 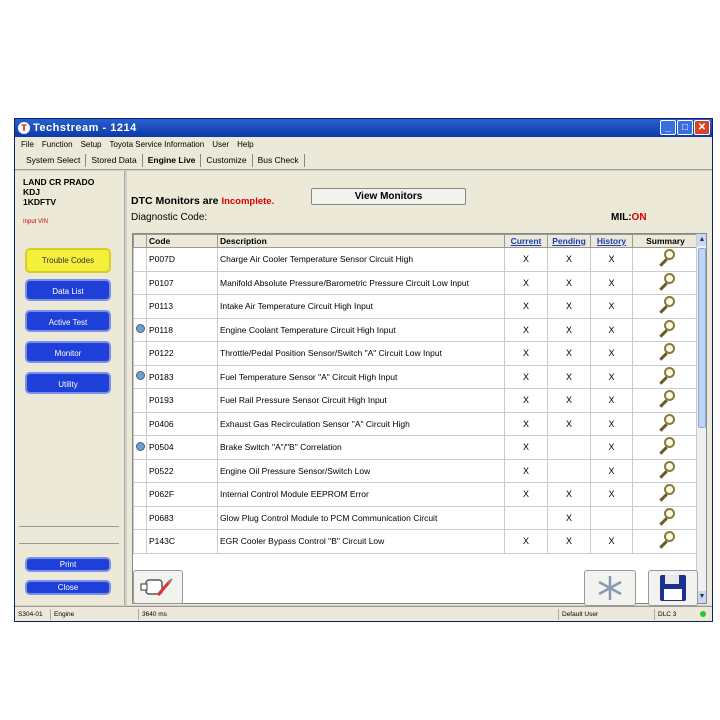 I want to click on dtc-code: P007D, so click(x=182, y=259).